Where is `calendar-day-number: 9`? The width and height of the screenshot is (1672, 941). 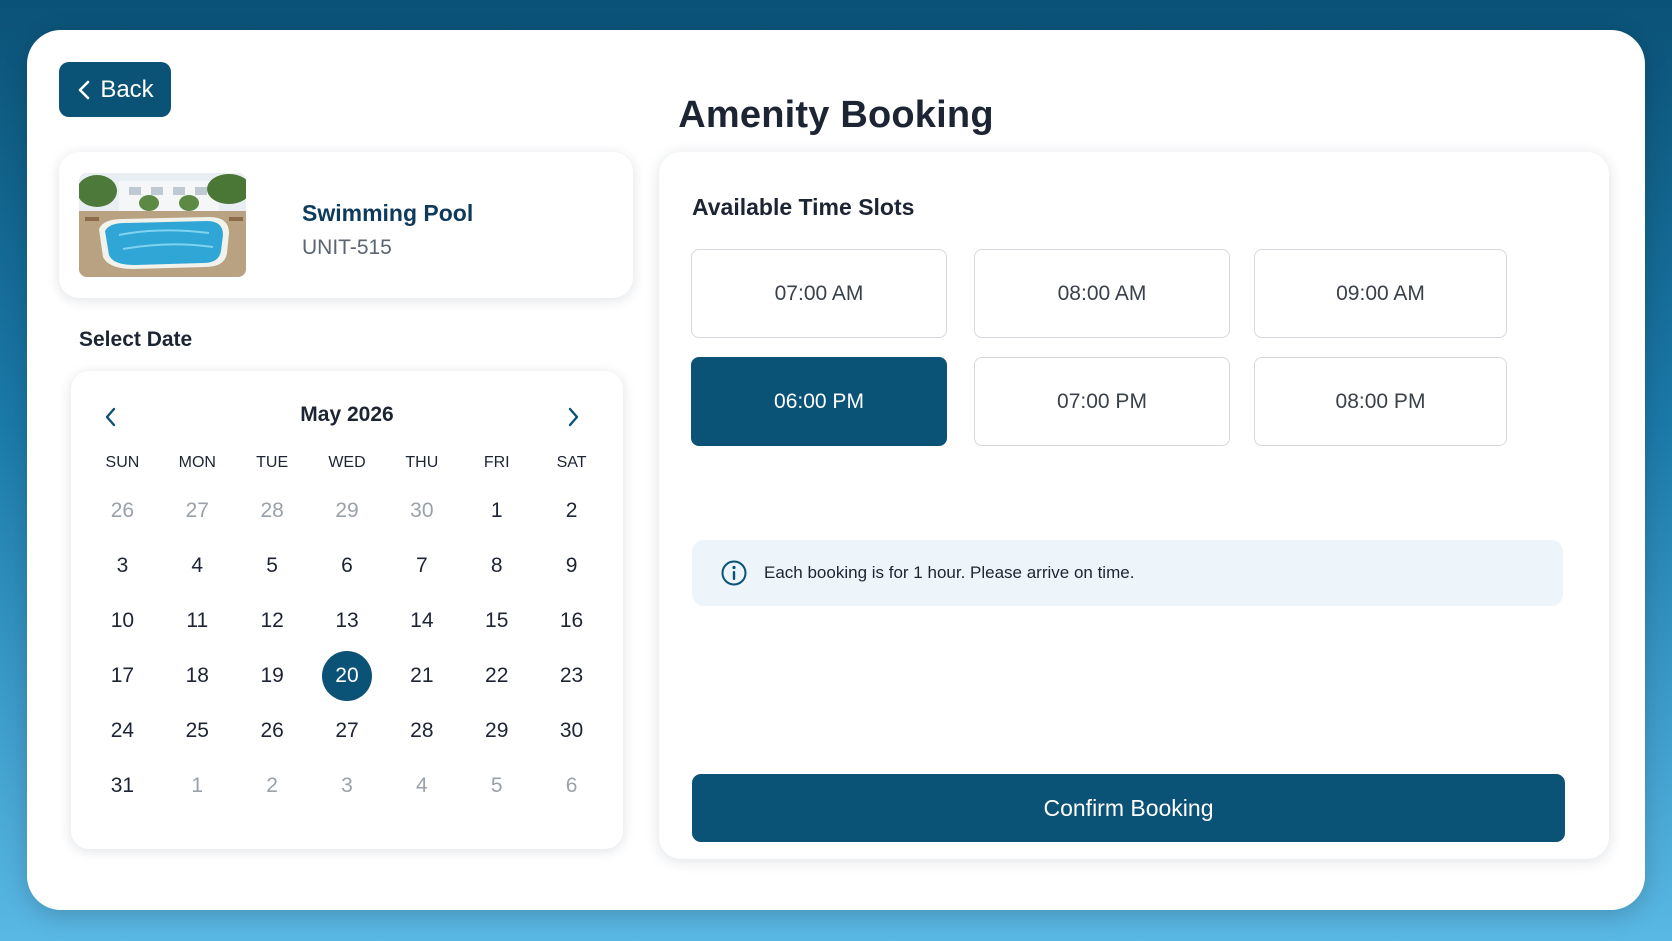 calendar-day-number: 9 is located at coordinates (571, 565).